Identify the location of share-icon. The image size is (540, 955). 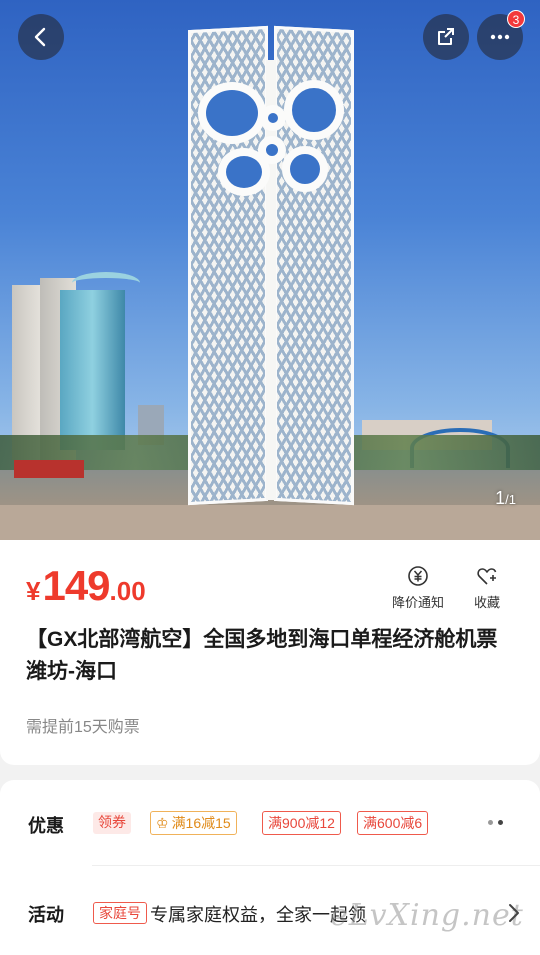
(446, 36).